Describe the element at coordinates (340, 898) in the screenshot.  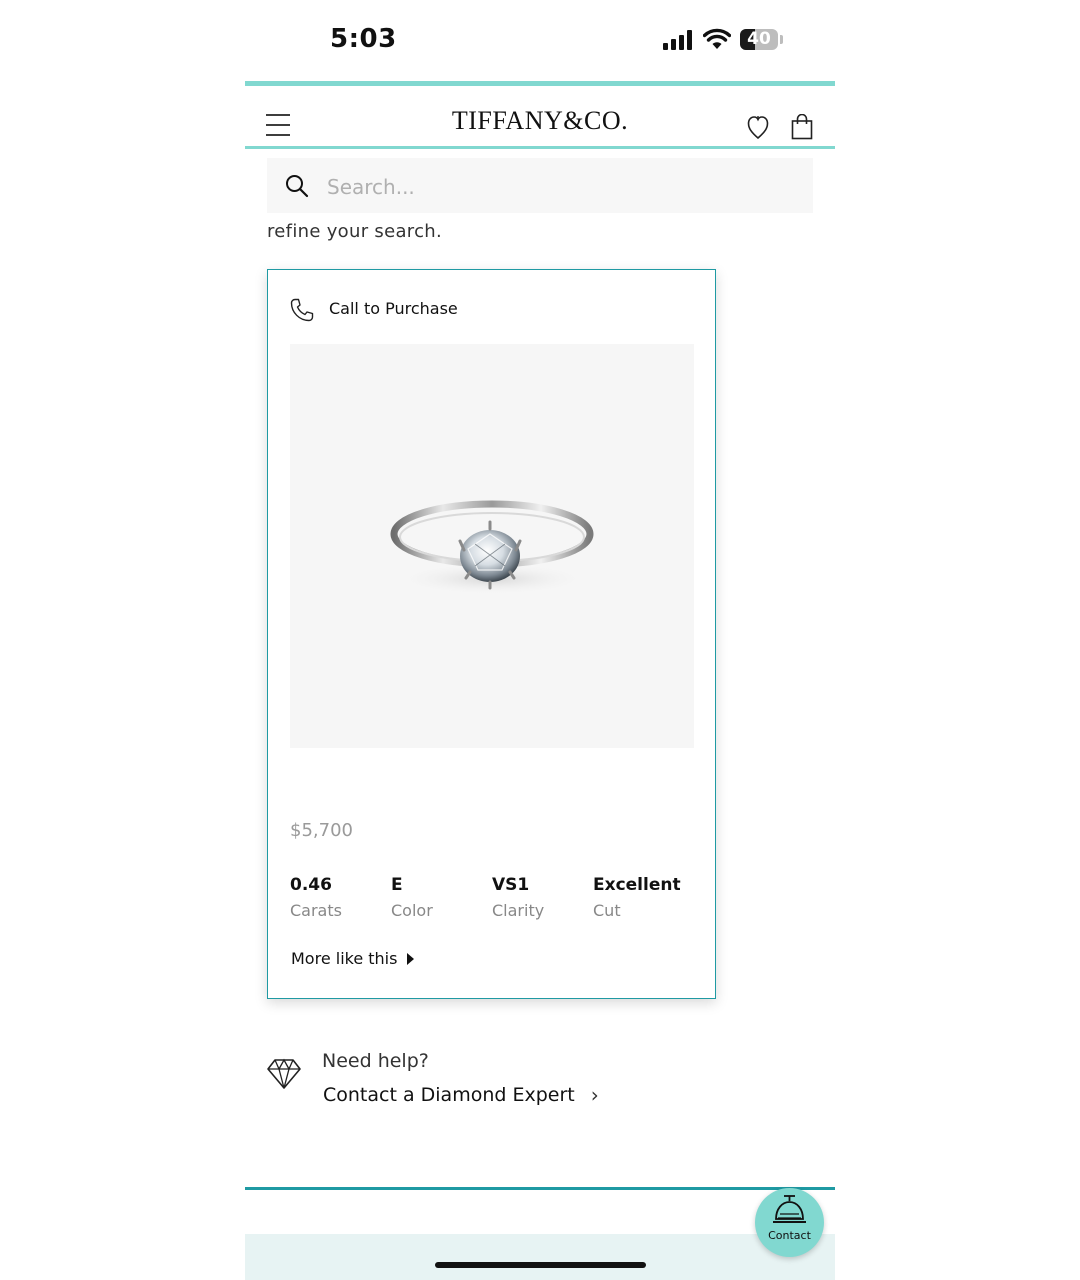
I see `spec-carats: 0.46 Carats` at that location.